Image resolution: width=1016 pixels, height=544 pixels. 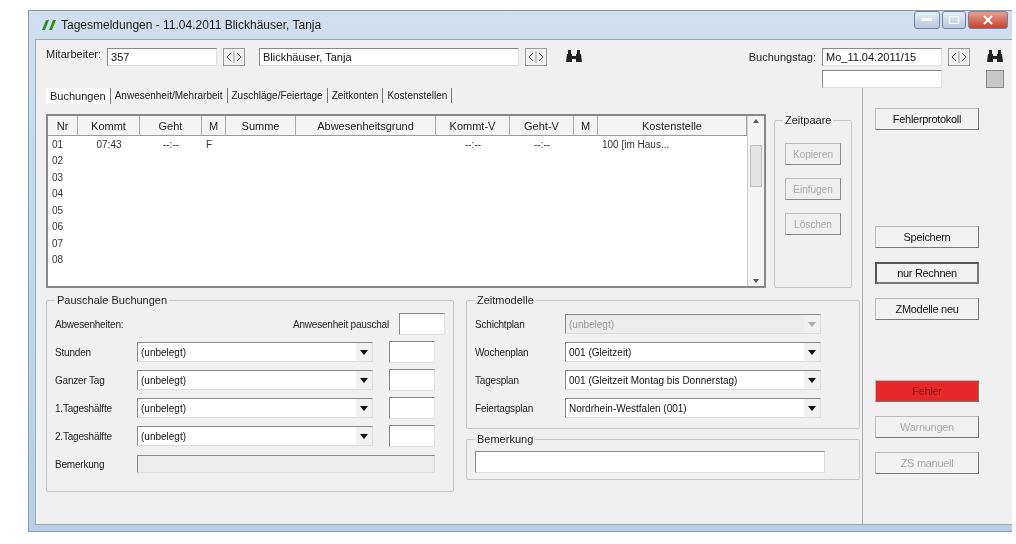 What do you see at coordinates (927, 273) in the screenshot?
I see `action-button: nur Rechnen` at bounding box center [927, 273].